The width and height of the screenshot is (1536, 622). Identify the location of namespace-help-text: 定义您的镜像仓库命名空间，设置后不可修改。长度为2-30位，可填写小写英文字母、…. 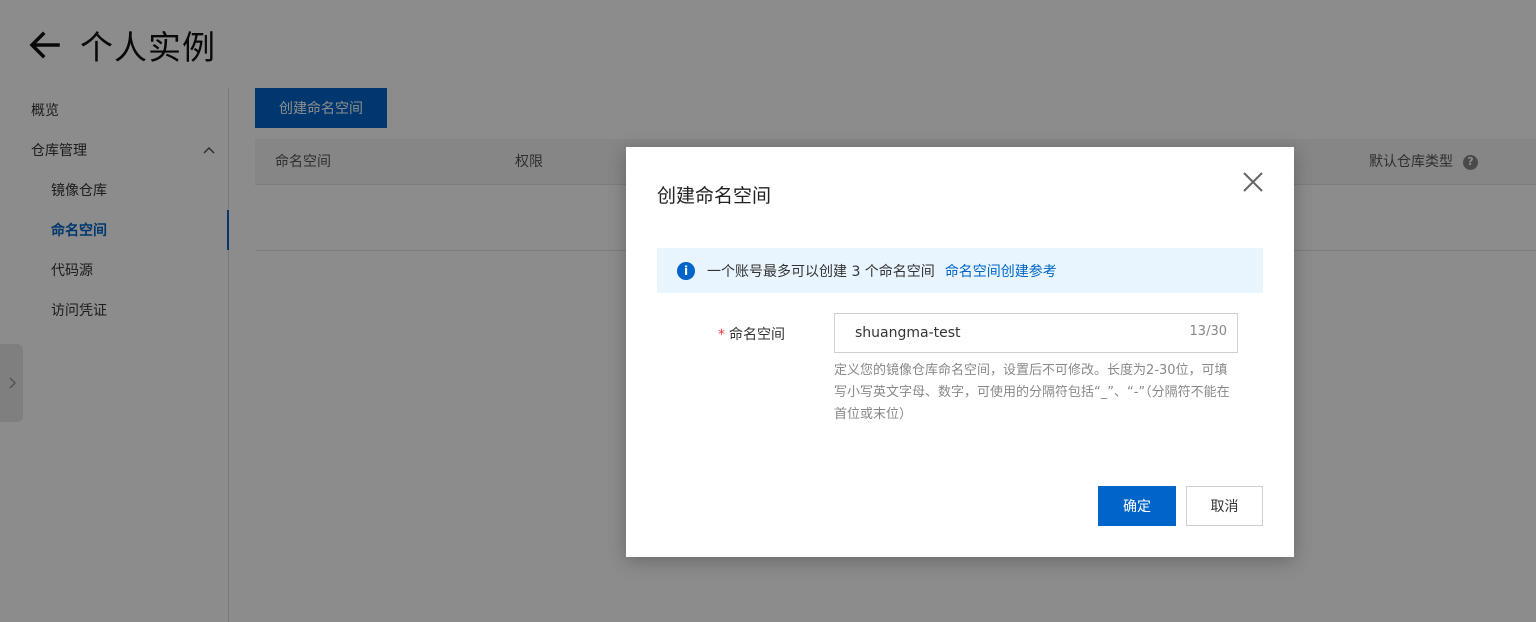
(1032, 392).